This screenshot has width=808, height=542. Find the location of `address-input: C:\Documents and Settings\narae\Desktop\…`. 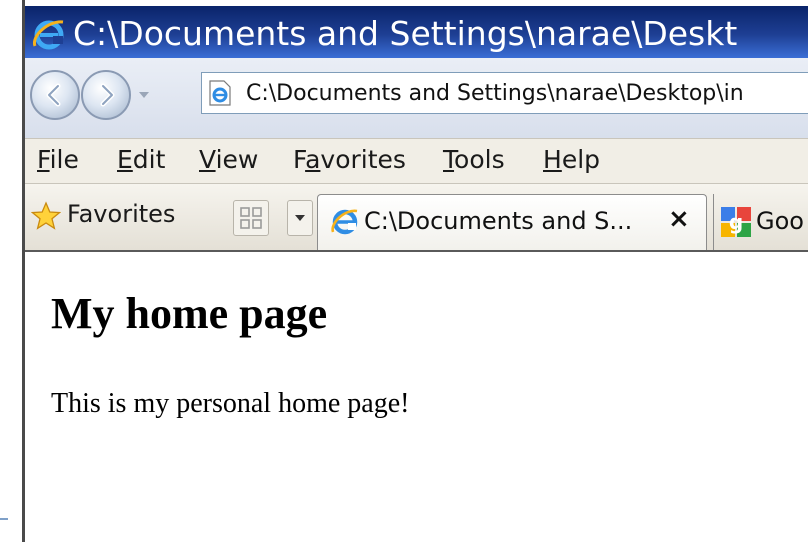

address-input: C:\Documents and Settings\narae\Desktop\… is located at coordinates (495, 93).